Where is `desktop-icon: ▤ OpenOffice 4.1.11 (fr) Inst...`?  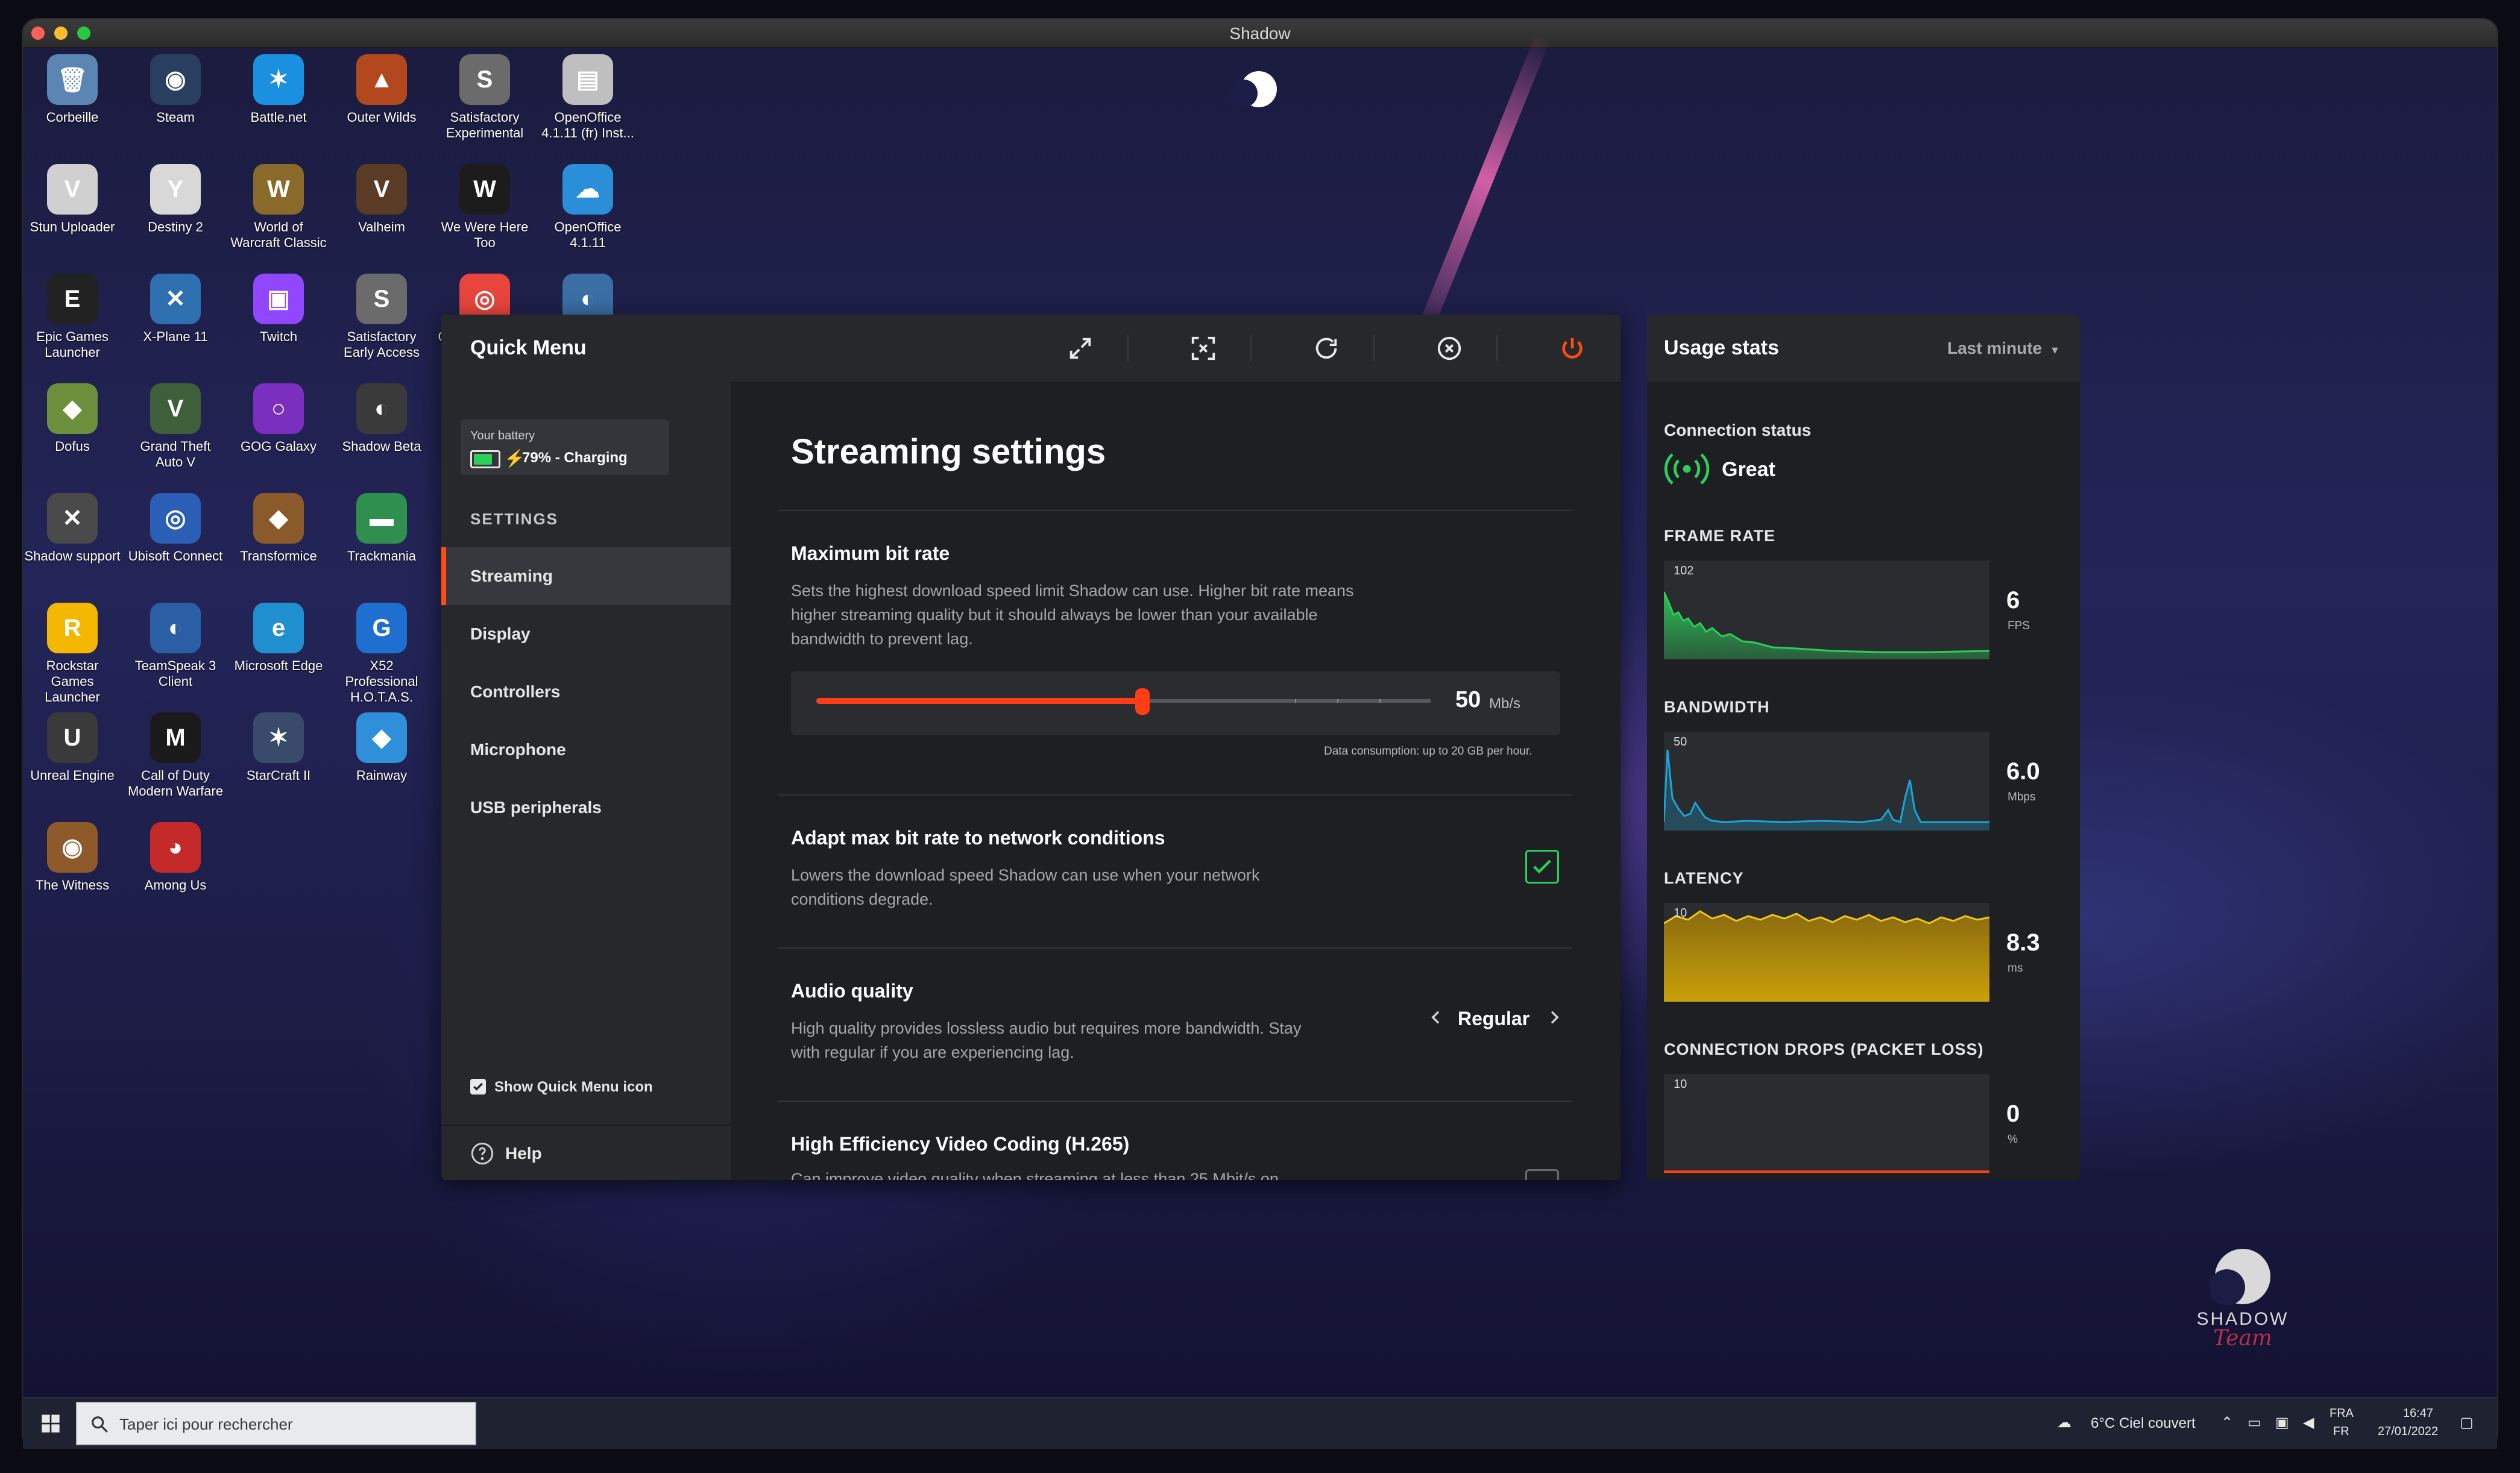
desktop-icon: ▤ OpenOffice 4.1.11 (fr) Inst... is located at coordinates (588, 97).